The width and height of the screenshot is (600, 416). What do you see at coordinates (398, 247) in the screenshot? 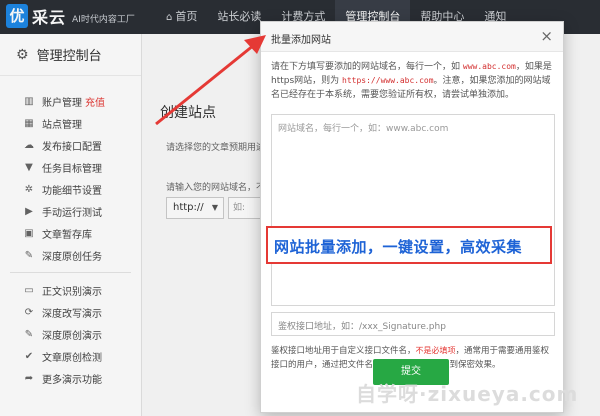
I see `callout-text: 网站批量添加，一键设置，高效采集` at bounding box center [398, 247].